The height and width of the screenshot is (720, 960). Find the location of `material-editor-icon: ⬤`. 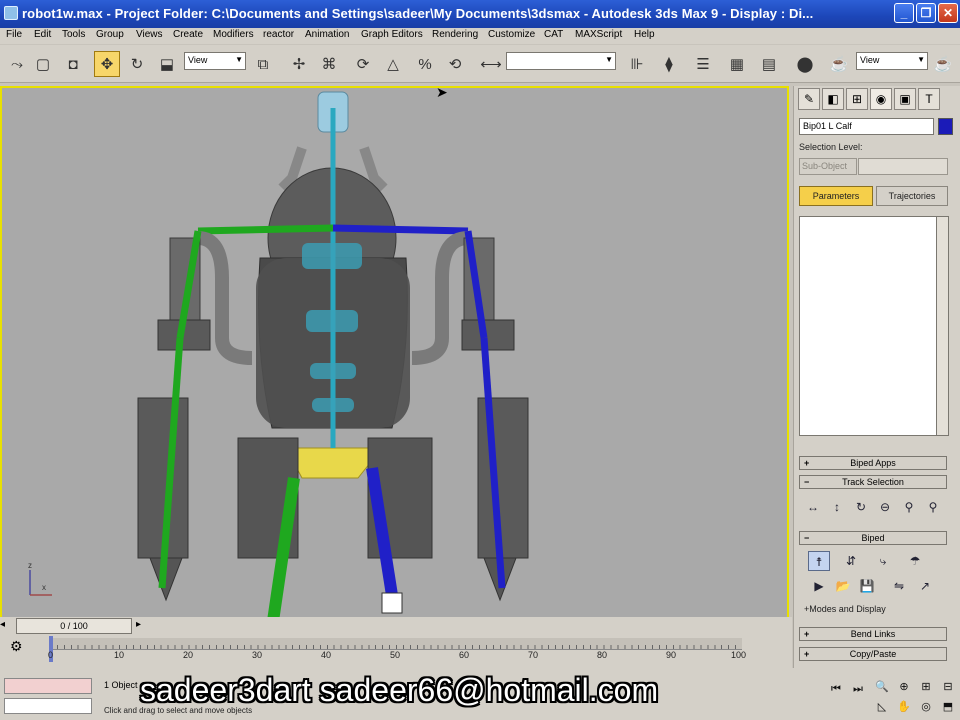

material-editor-icon: ⬤ is located at coordinates (805, 64).